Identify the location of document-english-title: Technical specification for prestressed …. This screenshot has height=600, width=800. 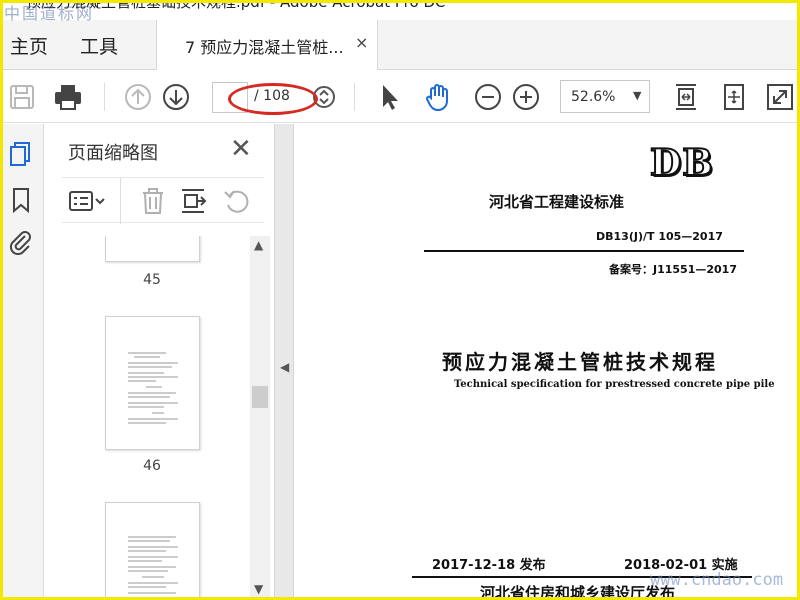
(614, 384).